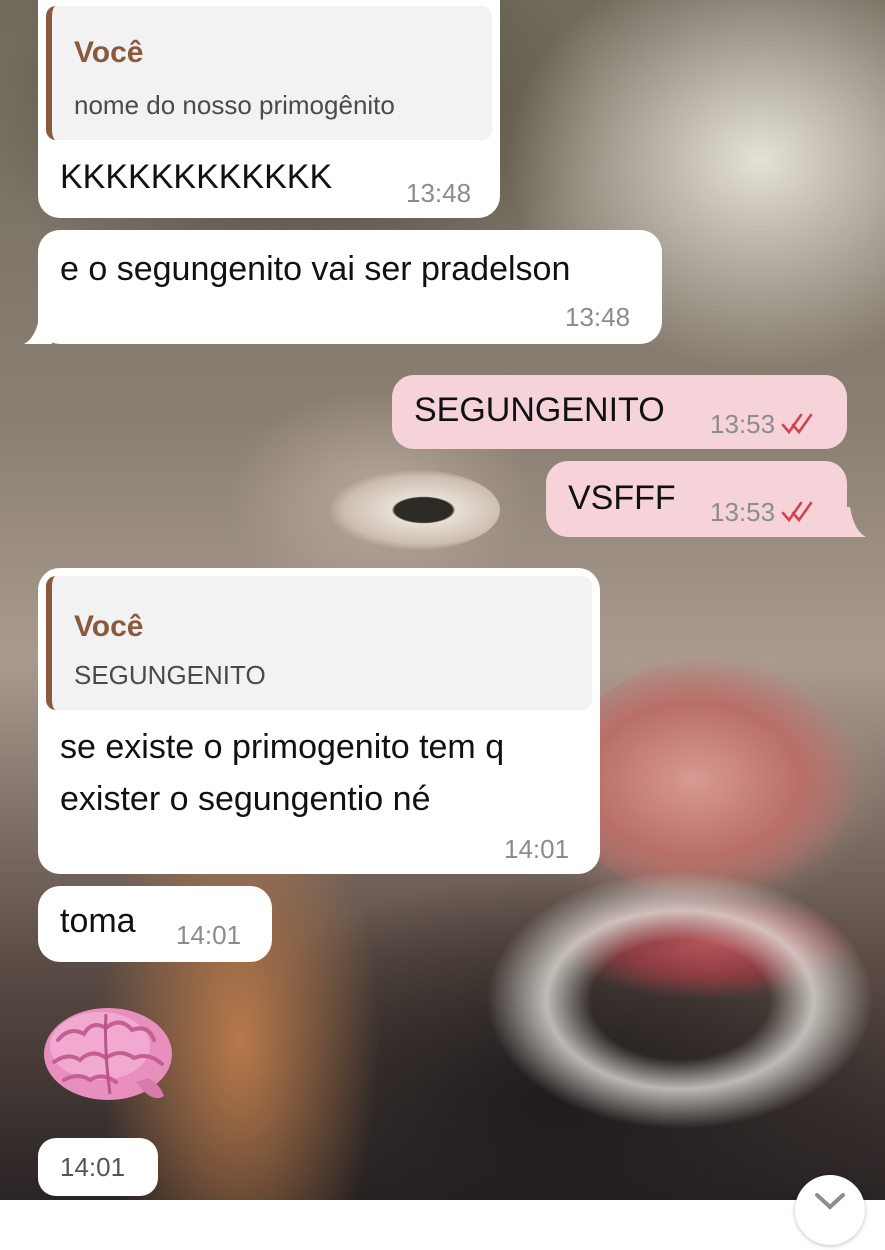 This screenshot has height=1250, width=885. I want to click on message-bubble-incoming: toma 14:01, so click(155, 924).